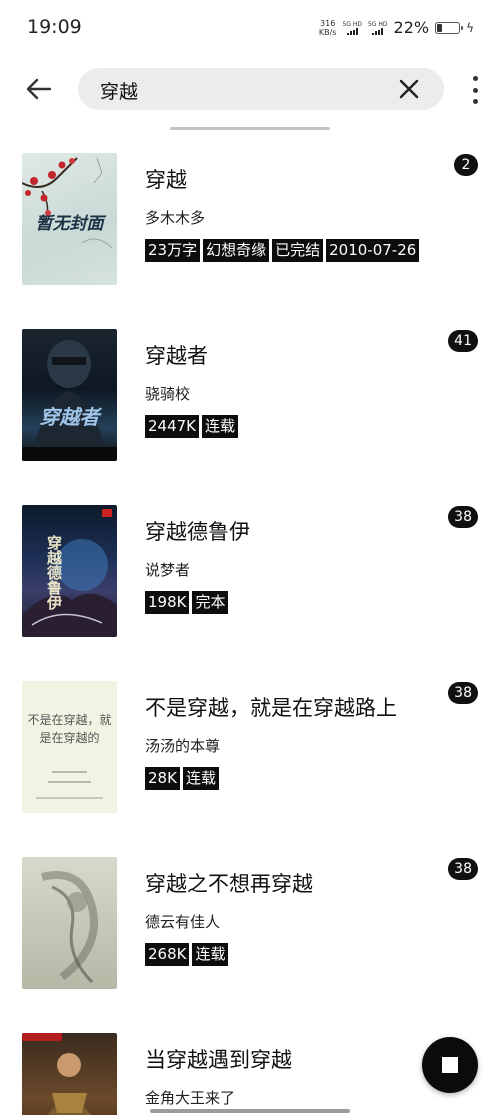  What do you see at coordinates (466, 165) in the screenshot?
I see `source-count-badge: 2` at bounding box center [466, 165].